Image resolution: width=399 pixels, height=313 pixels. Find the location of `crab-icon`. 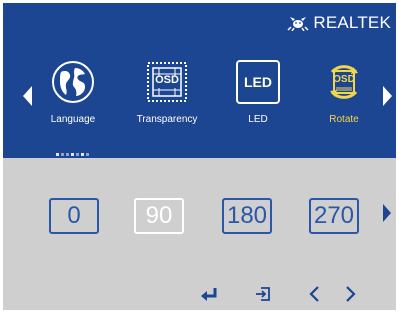

crab-icon is located at coordinates (298, 24).